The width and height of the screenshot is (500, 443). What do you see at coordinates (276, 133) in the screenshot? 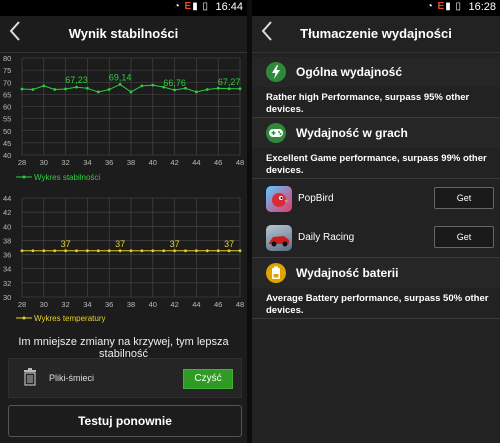
I see `gamepad-icon` at bounding box center [276, 133].